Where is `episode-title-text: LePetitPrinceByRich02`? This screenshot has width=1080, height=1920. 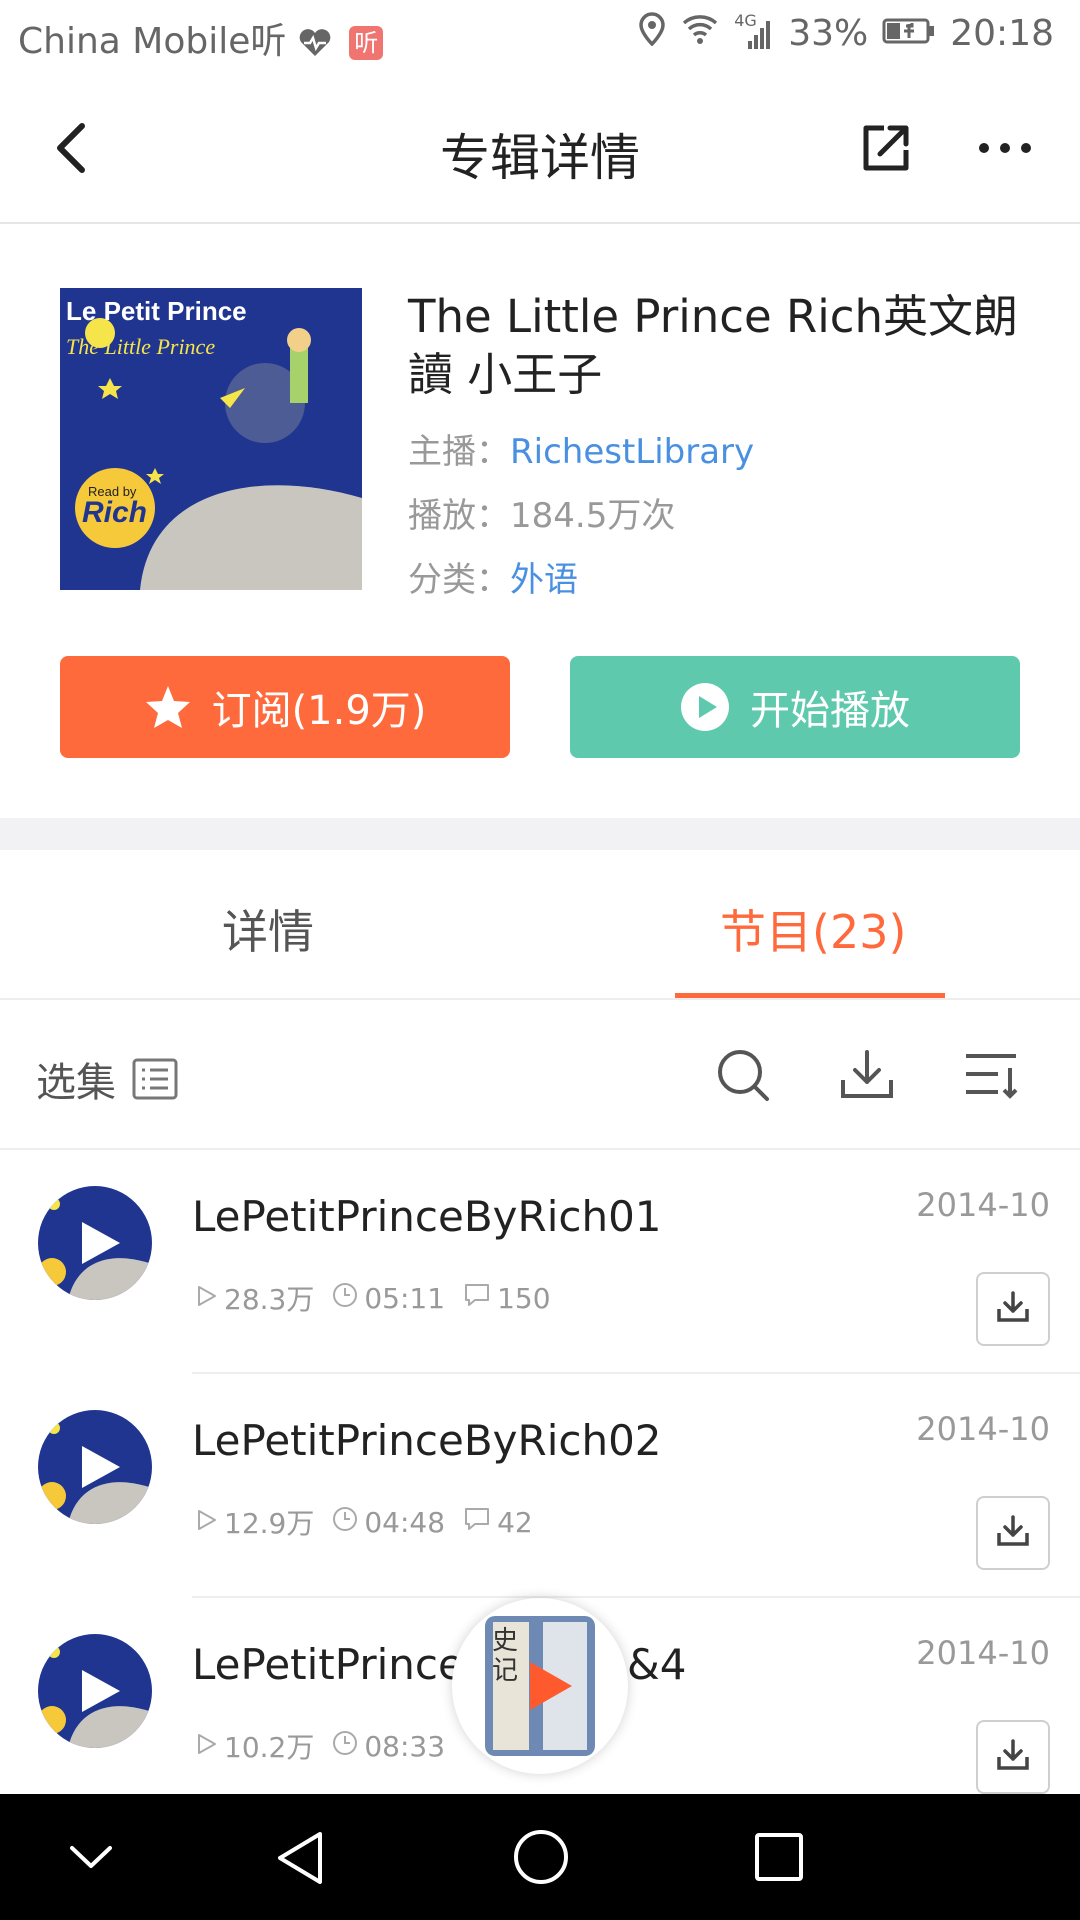
episode-title-text: LePetitPrinceByRich02 is located at coordinates (427, 1440).